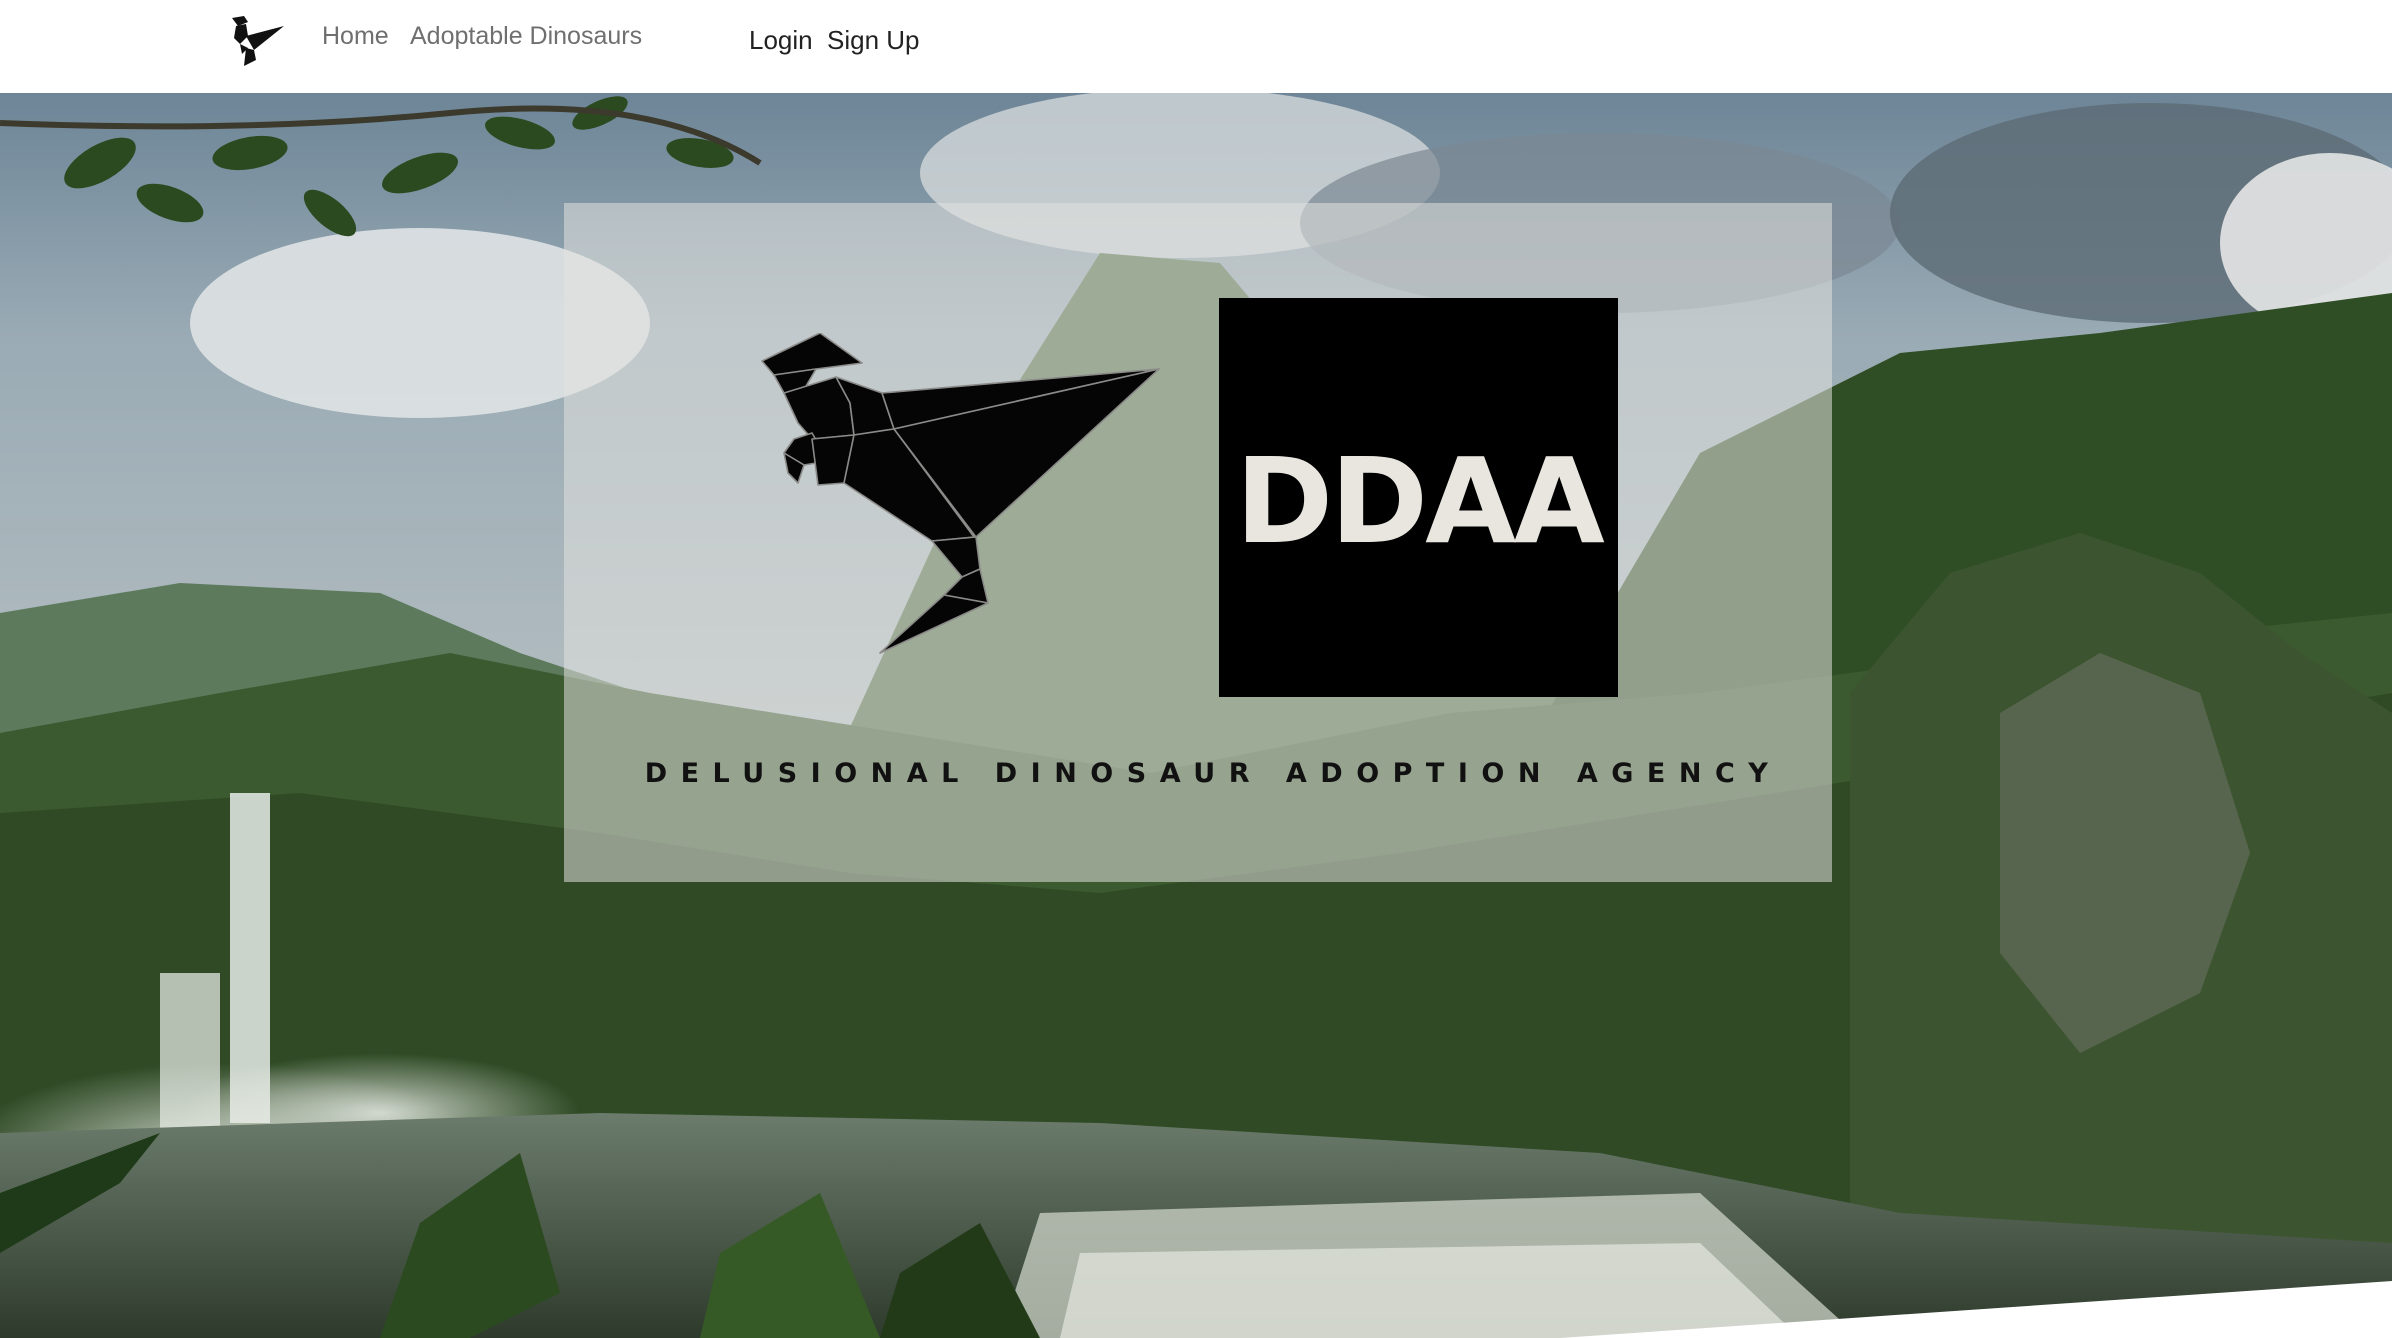  I want to click on ddaa-logo-text: DDAA, so click(1420, 500).